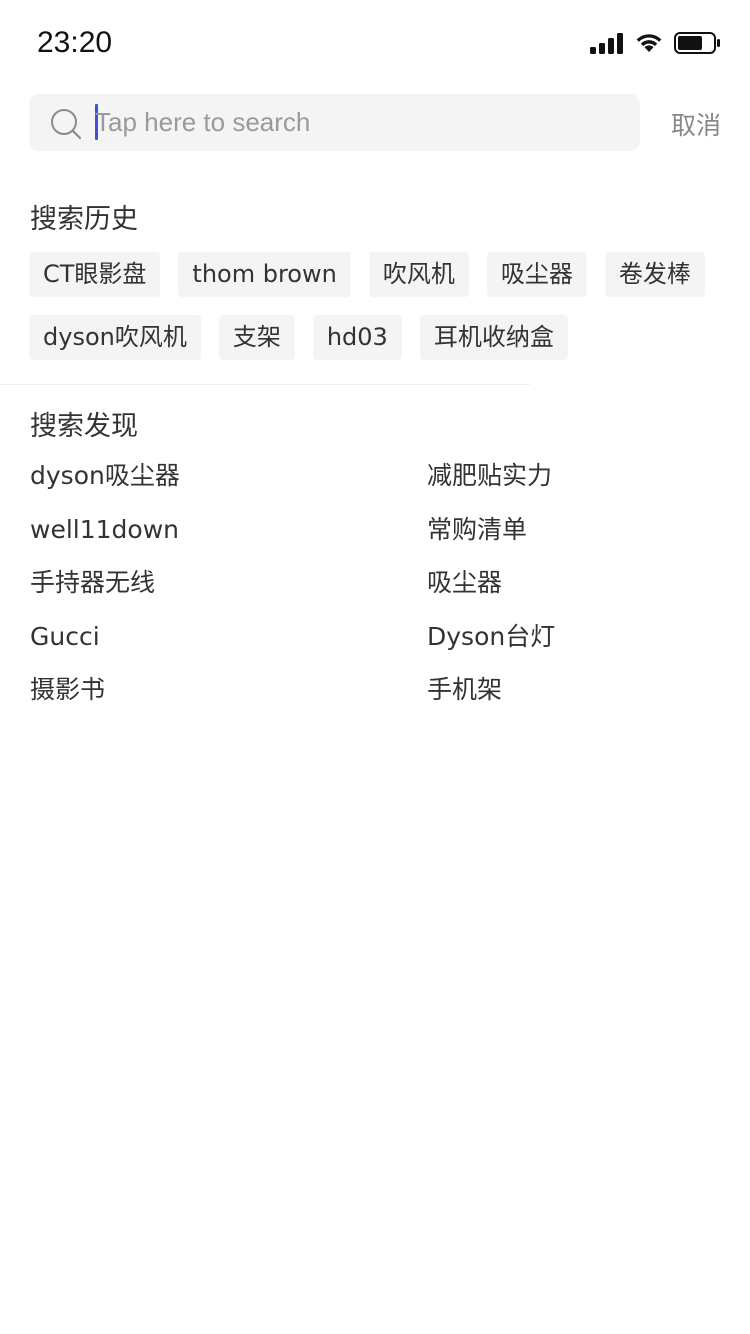 The height and width of the screenshot is (1334, 750). What do you see at coordinates (265, 384) in the screenshot?
I see `section-divider` at bounding box center [265, 384].